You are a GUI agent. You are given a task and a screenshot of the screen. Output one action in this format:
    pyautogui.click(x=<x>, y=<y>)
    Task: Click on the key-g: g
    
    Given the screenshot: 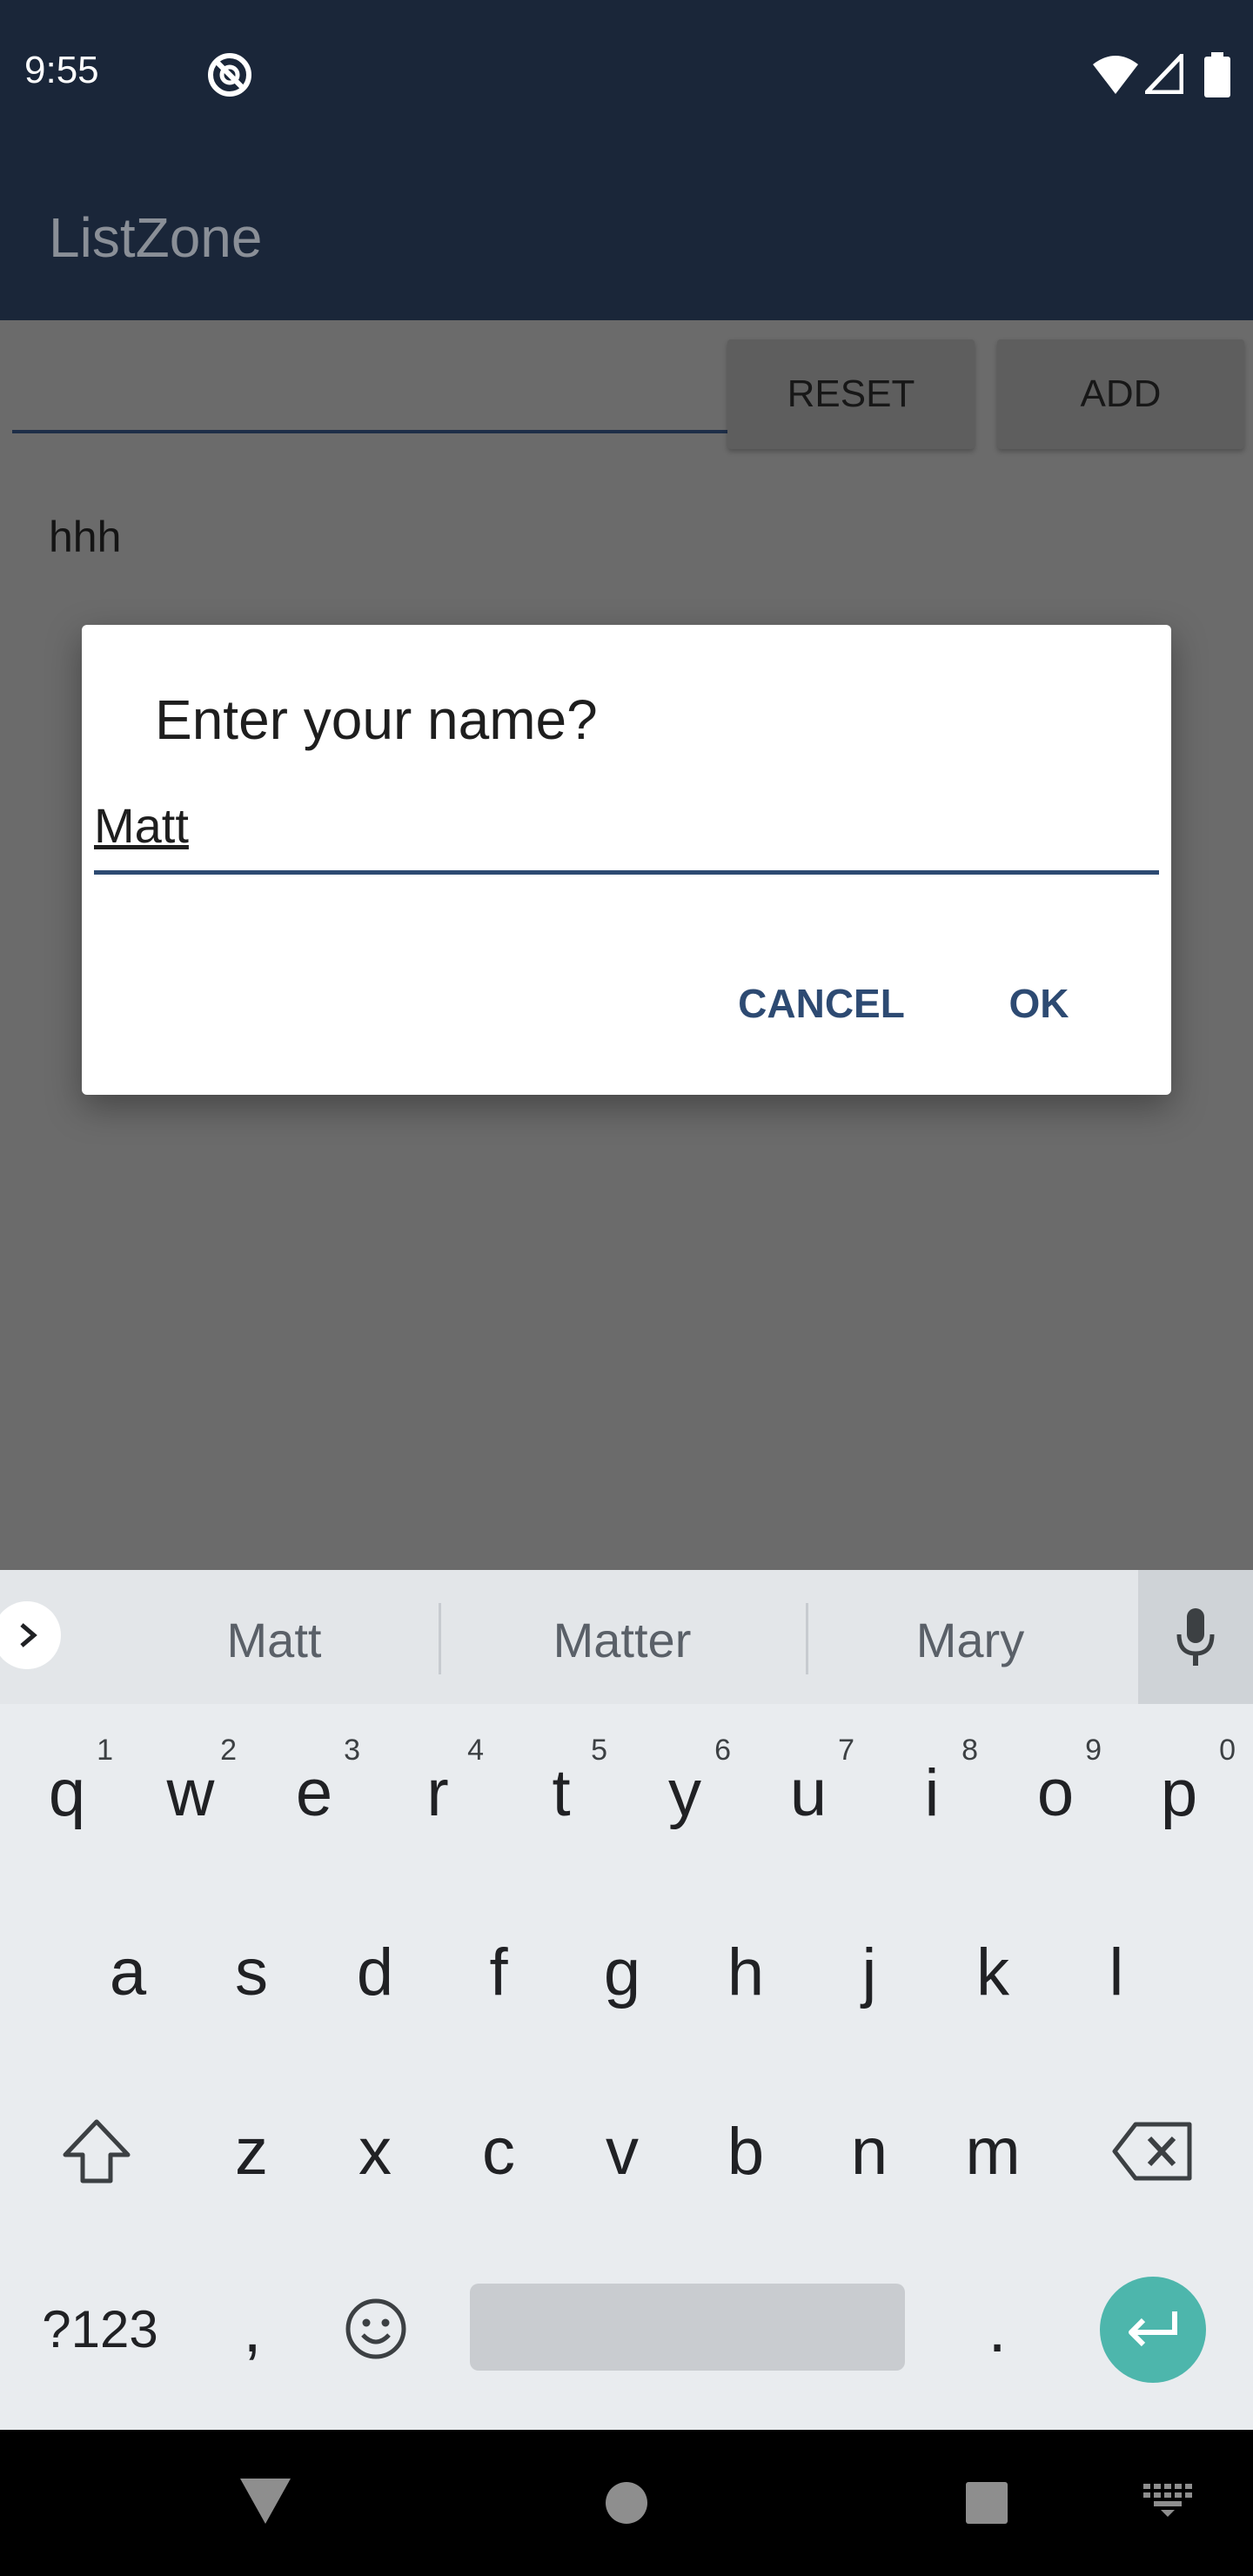 What is the action you would take?
    pyautogui.click(x=622, y=1972)
    